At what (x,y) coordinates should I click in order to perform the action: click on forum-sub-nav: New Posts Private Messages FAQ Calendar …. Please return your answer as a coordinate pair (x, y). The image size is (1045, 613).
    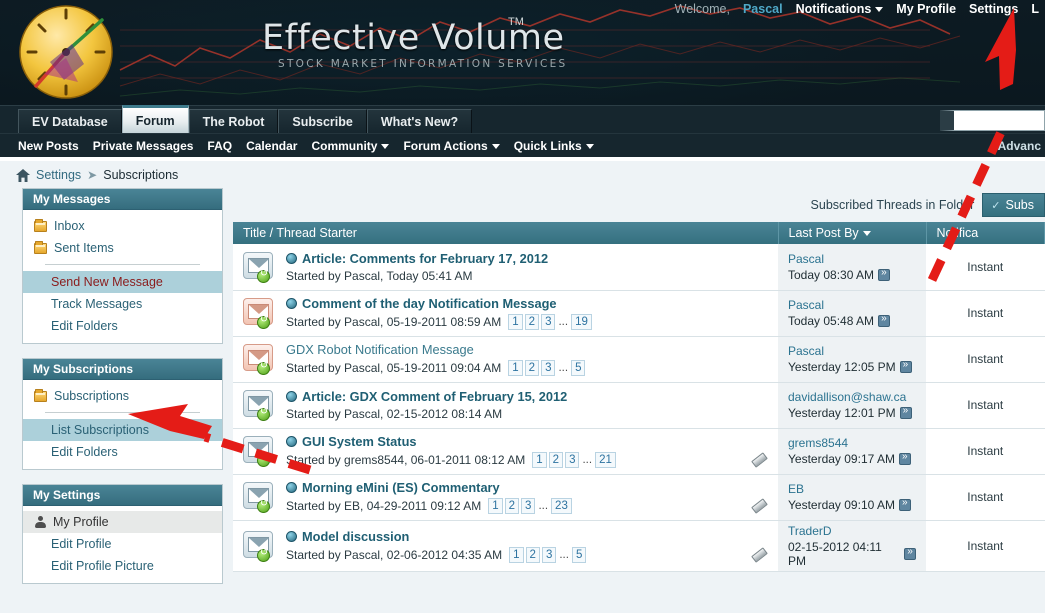
    Looking at the image, I should click on (522, 145).